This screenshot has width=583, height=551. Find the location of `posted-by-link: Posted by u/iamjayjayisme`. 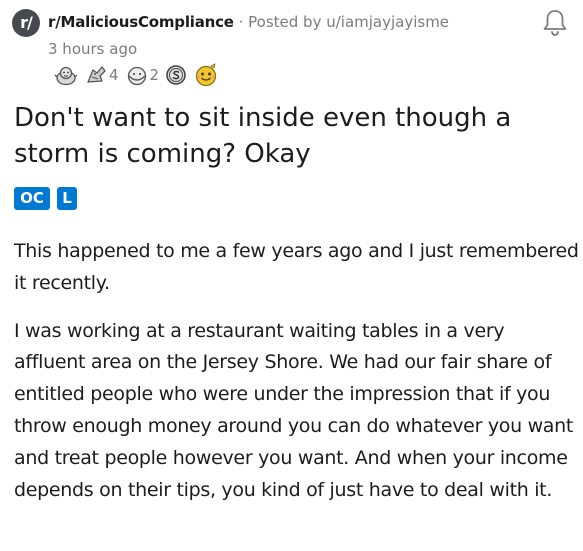

posted-by-link: Posted by u/iamjayjayisme is located at coordinates (348, 22).